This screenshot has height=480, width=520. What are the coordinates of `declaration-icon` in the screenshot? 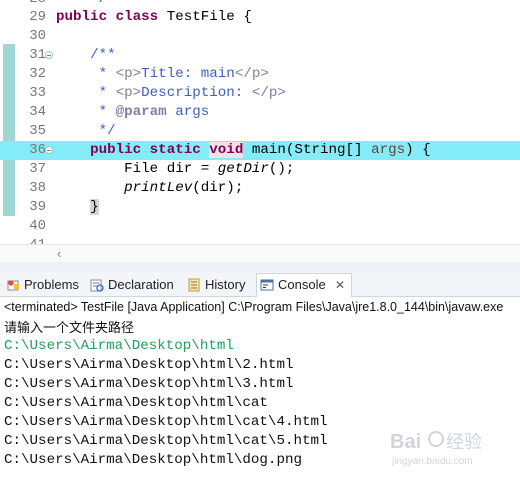 It's located at (97, 285).